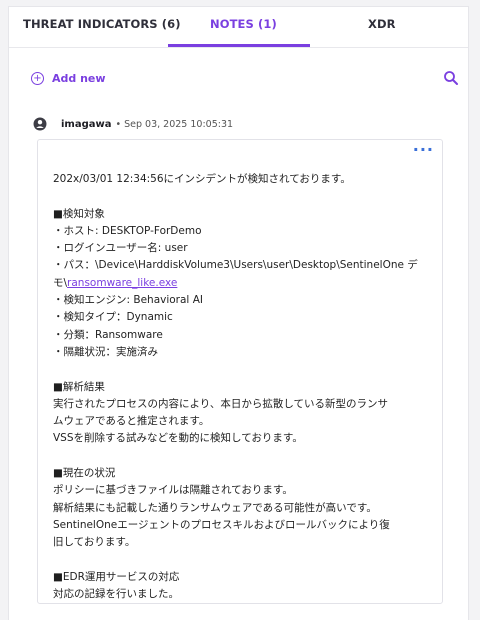 This screenshot has height=620, width=480. What do you see at coordinates (40, 124) in the screenshot?
I see `user-avatar-icon` at bounding box center [40, 124].